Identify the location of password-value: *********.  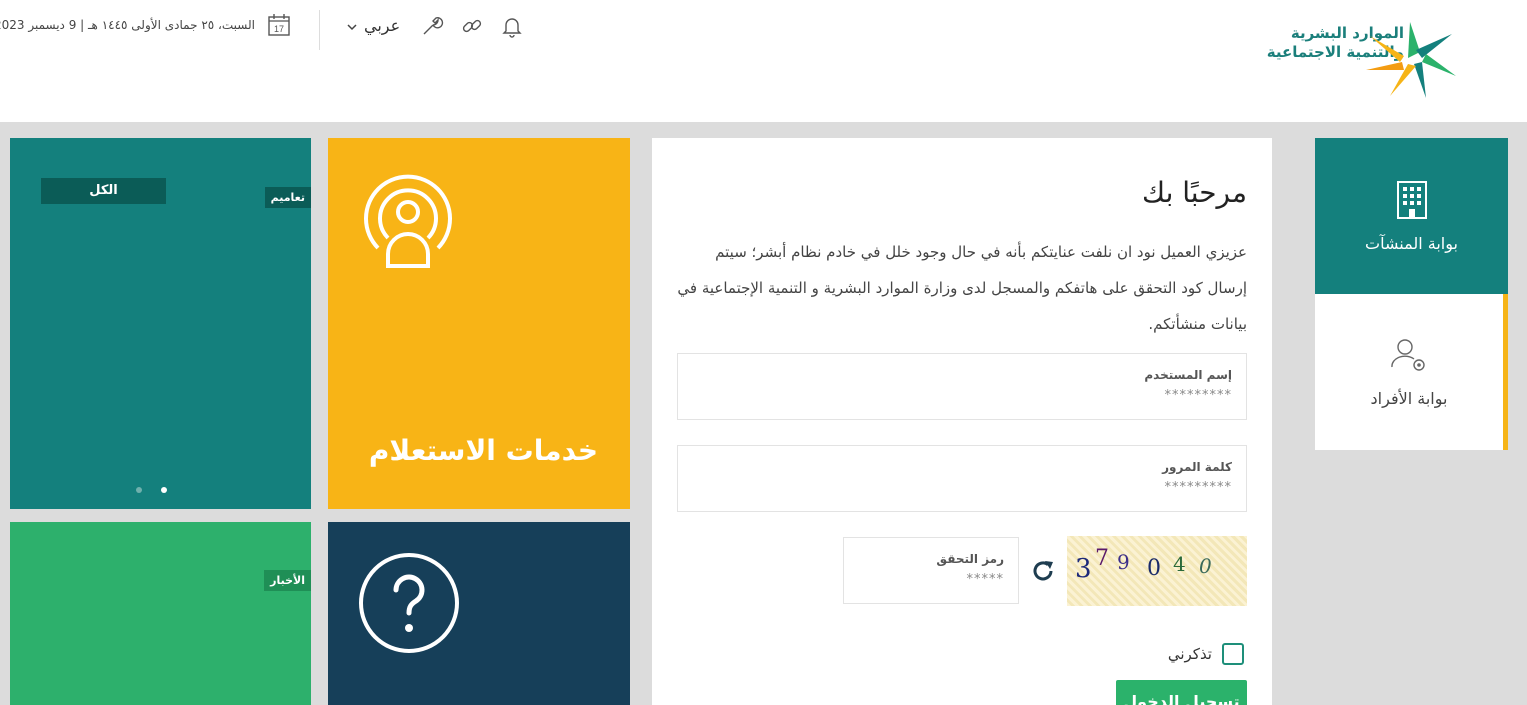
(1199, 487).